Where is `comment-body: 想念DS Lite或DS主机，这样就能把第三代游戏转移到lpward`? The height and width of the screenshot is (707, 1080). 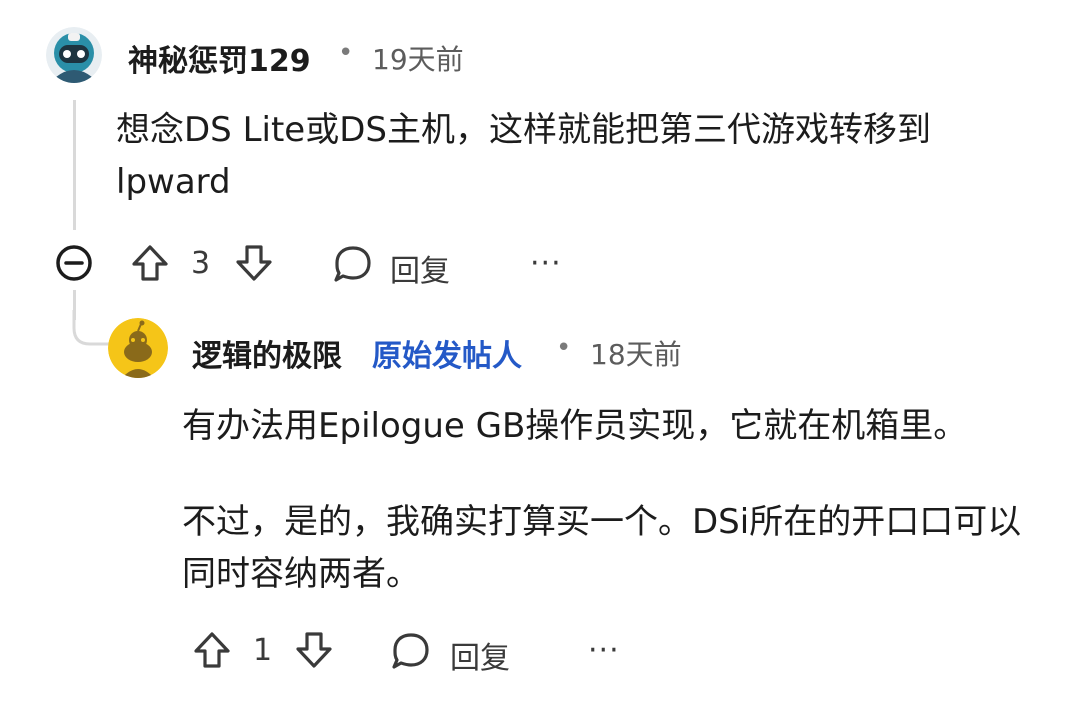 comment-body: 想念DS Lite或DS主机，这样就能把第三代游戏转移到lpward is located at coordinates (523, 156).